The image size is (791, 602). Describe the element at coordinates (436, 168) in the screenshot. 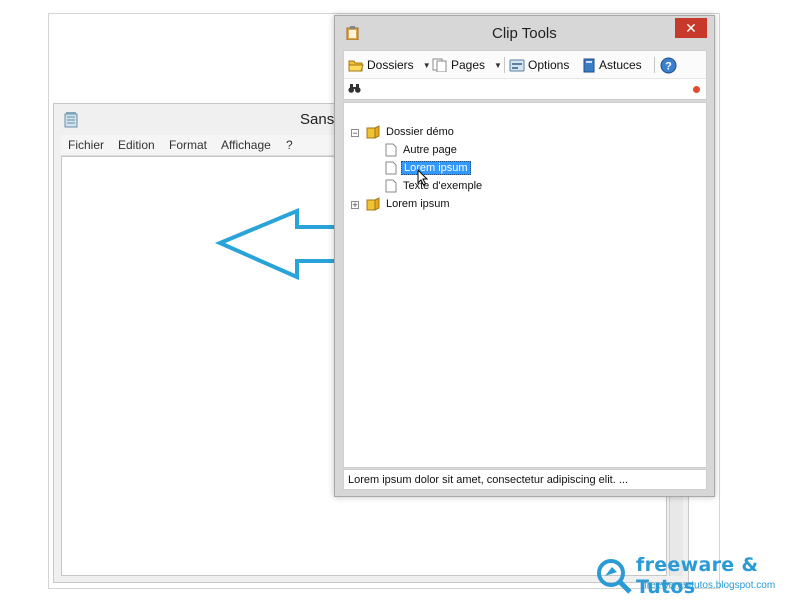

I see `tree-label-selected: Lorem ipsum` at that location.